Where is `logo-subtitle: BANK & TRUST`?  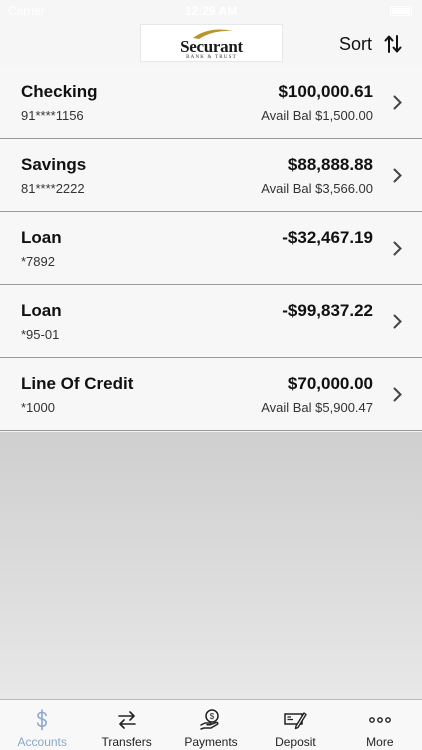
logo-subtitle: BANK & TRUST is located at coordinates (211, 57).